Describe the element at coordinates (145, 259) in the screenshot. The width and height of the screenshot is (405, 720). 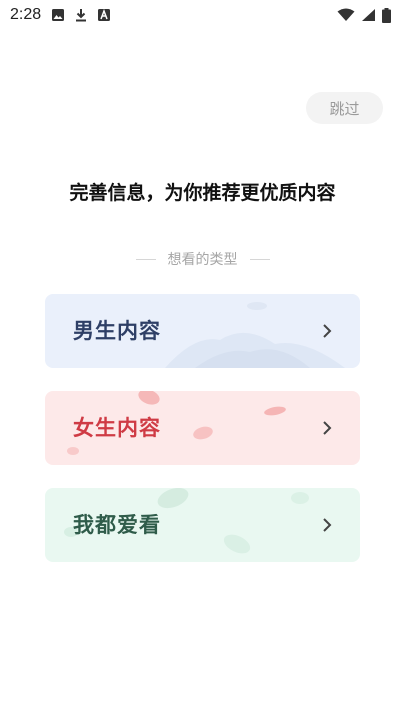
I see `divider-left` at that location.